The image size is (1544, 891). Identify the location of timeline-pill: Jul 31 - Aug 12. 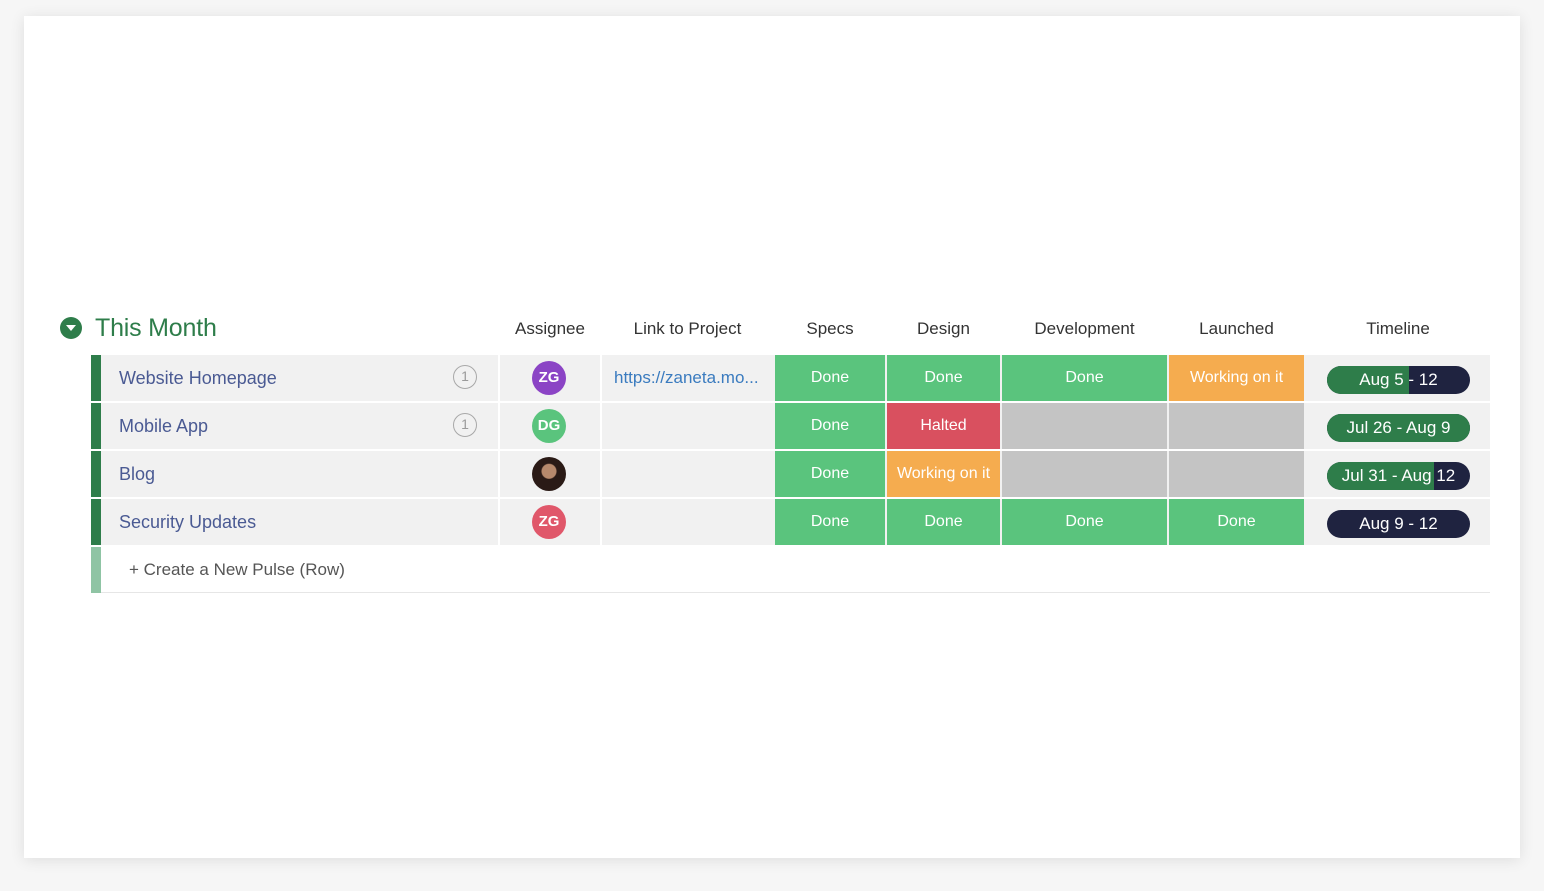
(1398, 476).